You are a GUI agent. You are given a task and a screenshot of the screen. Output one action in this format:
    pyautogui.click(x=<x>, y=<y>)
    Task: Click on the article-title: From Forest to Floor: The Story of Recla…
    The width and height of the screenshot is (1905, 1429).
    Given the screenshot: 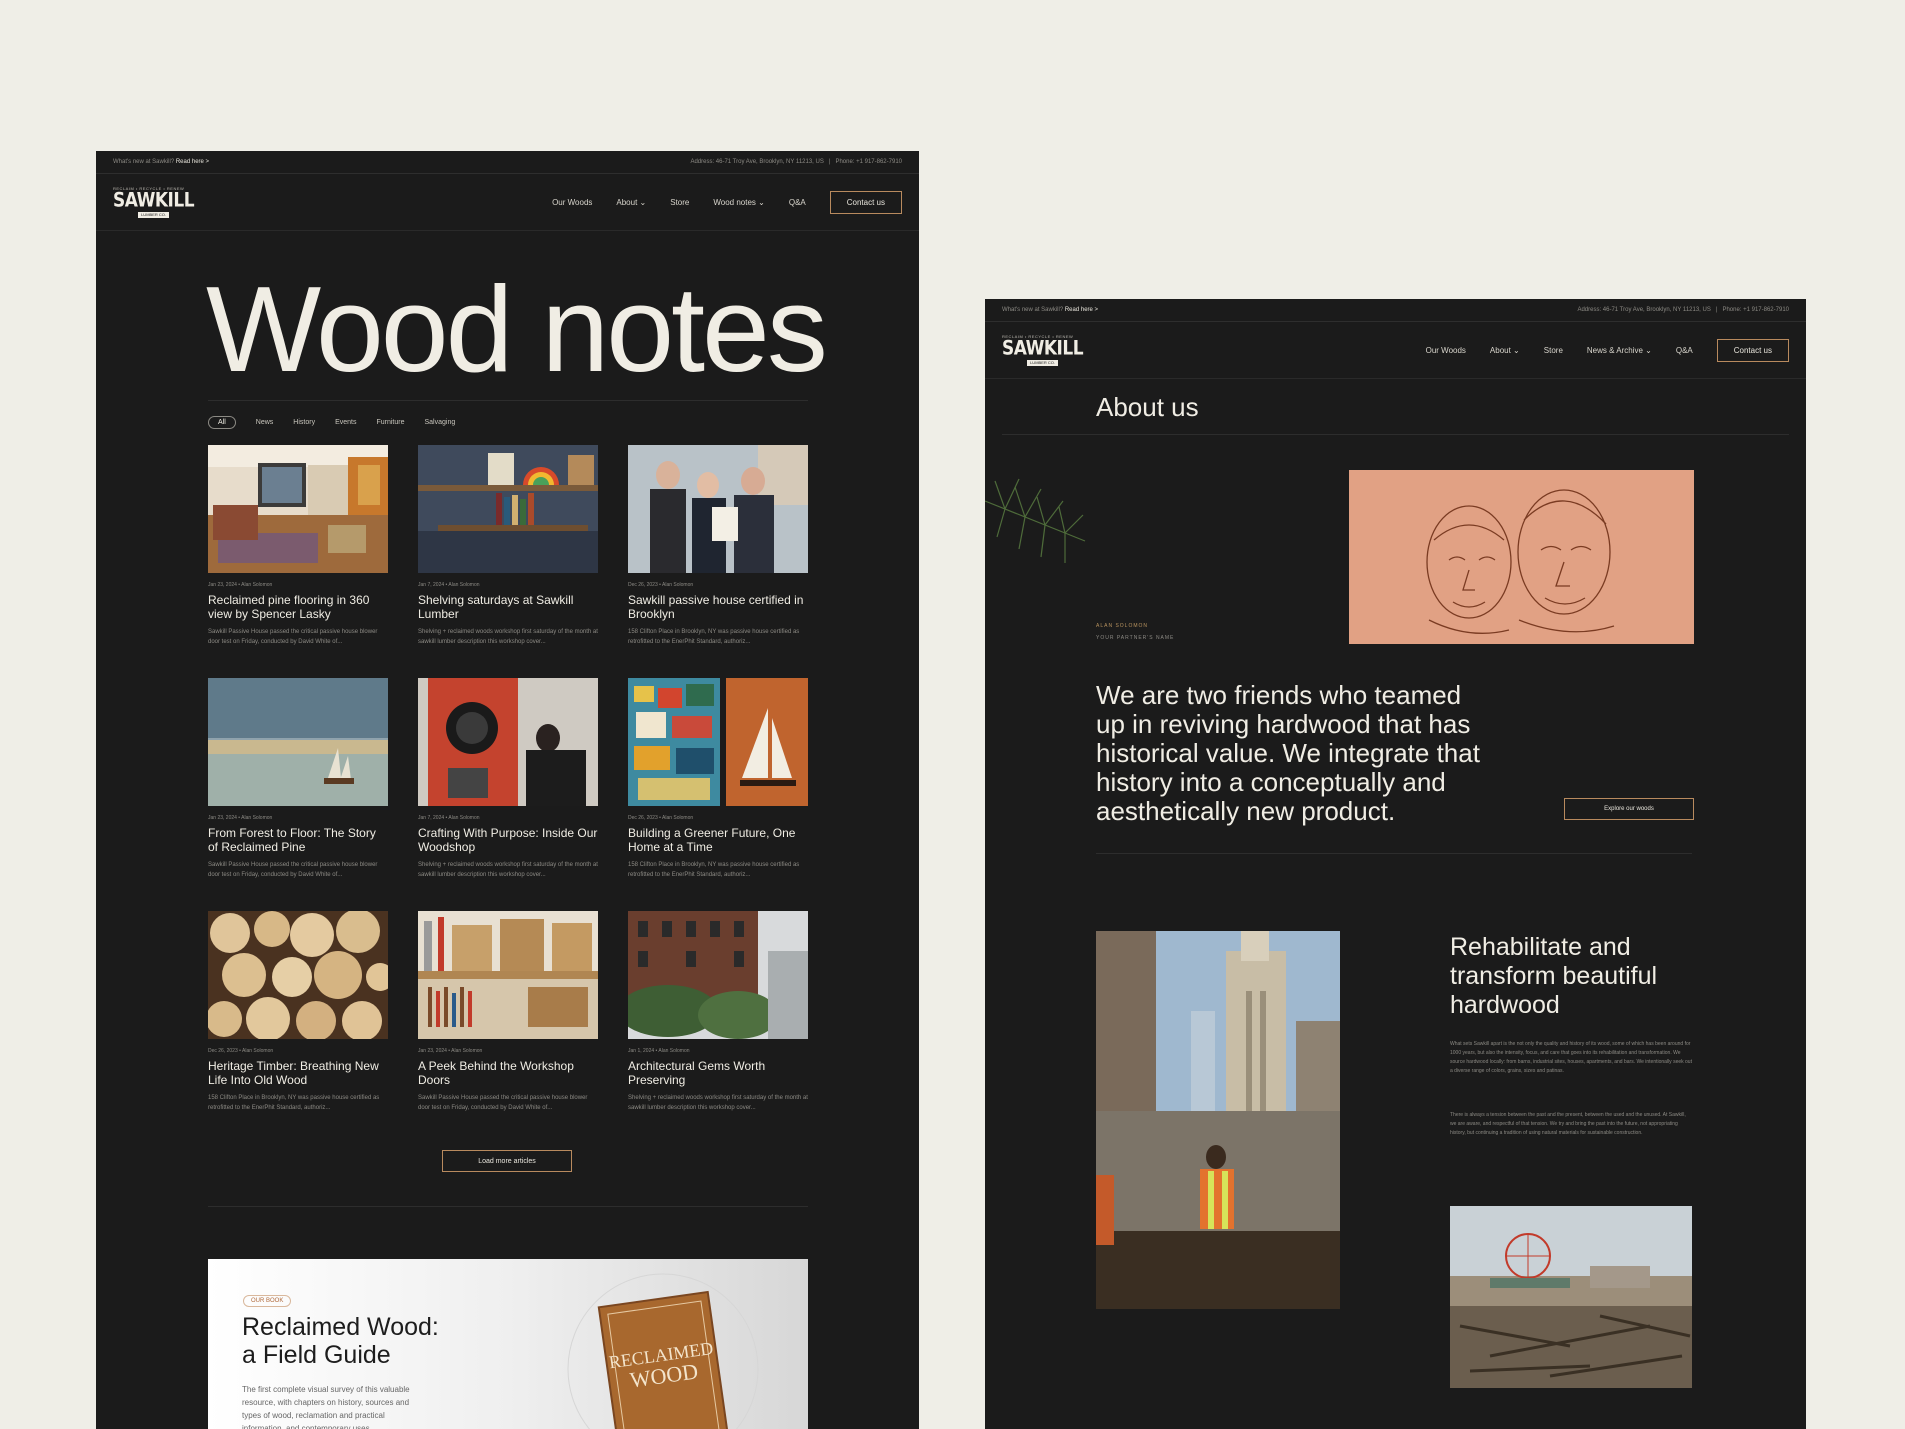 What is the action you would take?
    pyautogui.click(x=298, y=840)
    